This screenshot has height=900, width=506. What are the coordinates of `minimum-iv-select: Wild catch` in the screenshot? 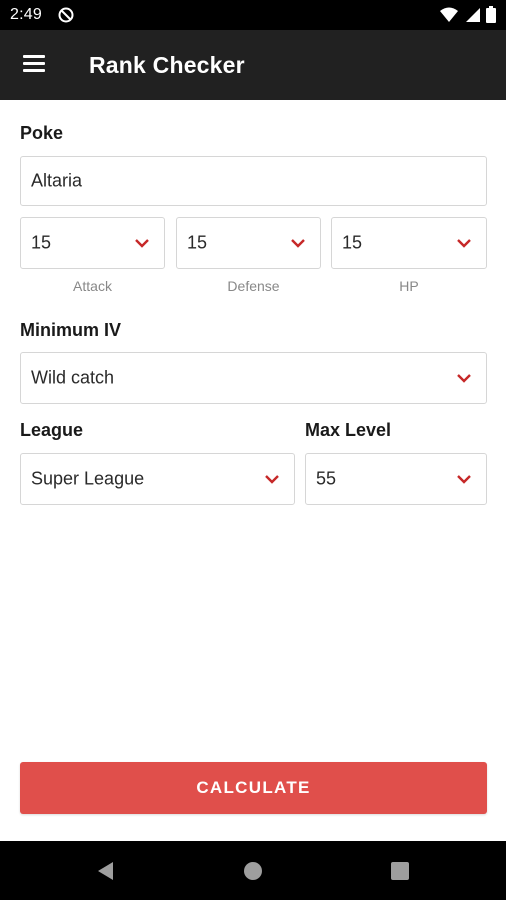 It's located at (253, 378).